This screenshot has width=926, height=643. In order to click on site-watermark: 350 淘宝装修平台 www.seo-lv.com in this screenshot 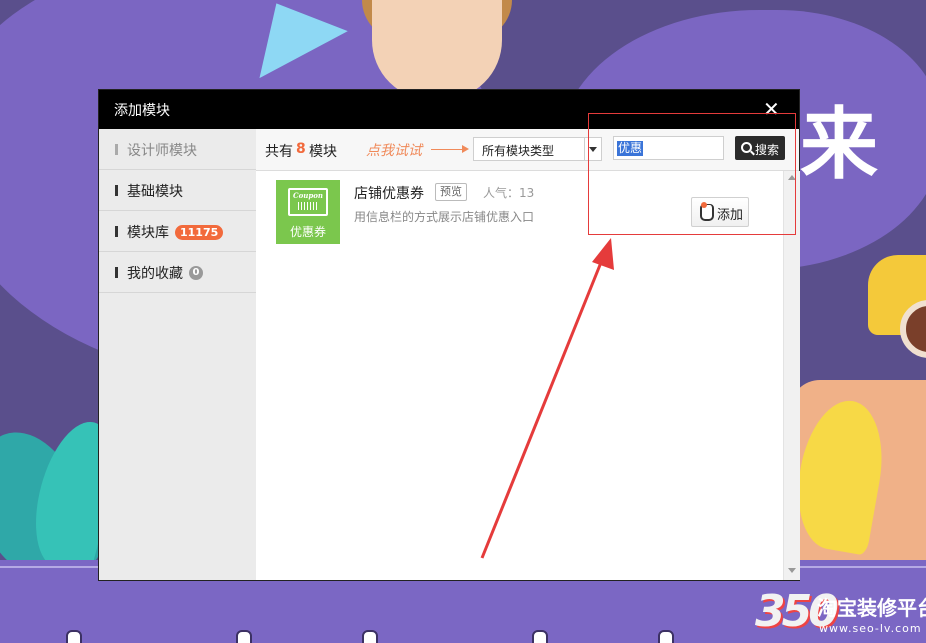, I will do `click(840, 613)`.